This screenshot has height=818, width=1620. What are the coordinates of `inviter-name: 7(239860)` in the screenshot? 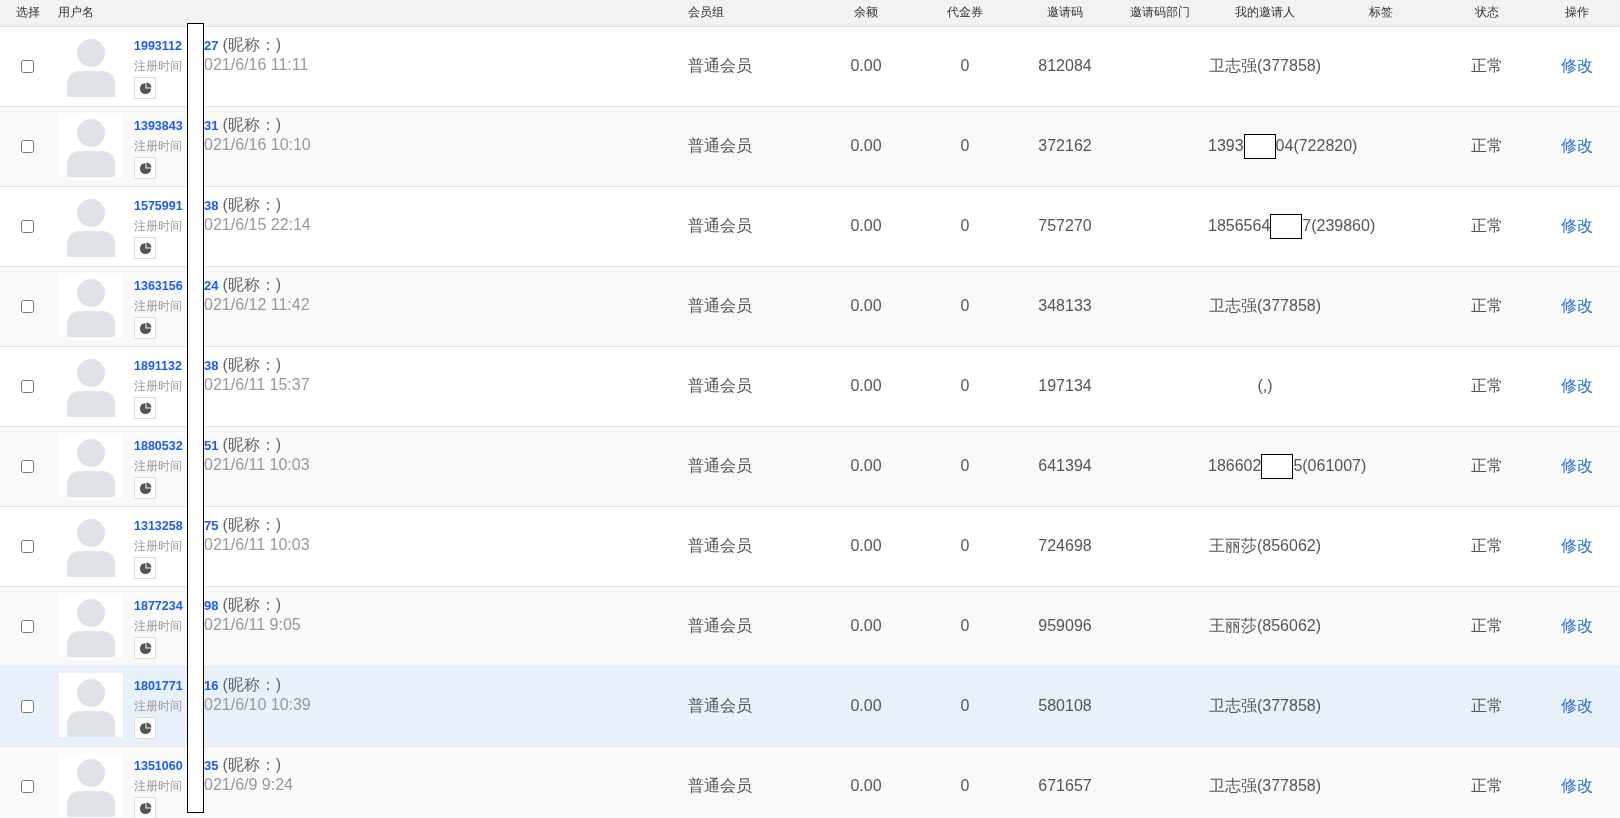 It's located at (1339, 225).